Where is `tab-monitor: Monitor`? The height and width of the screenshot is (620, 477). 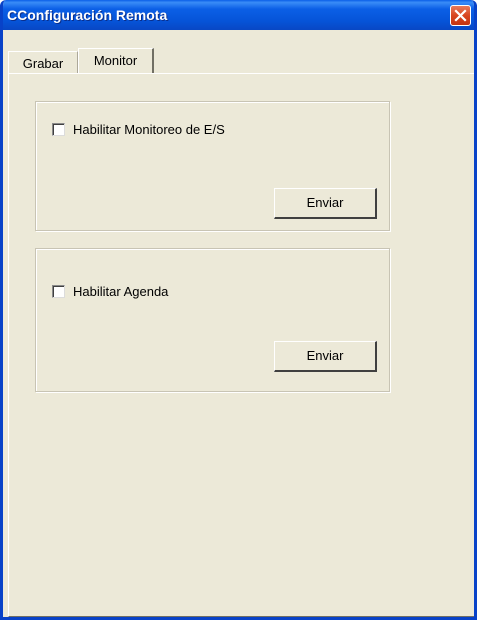 tab-monitor: Monitor is located at coordinates (116, 61).